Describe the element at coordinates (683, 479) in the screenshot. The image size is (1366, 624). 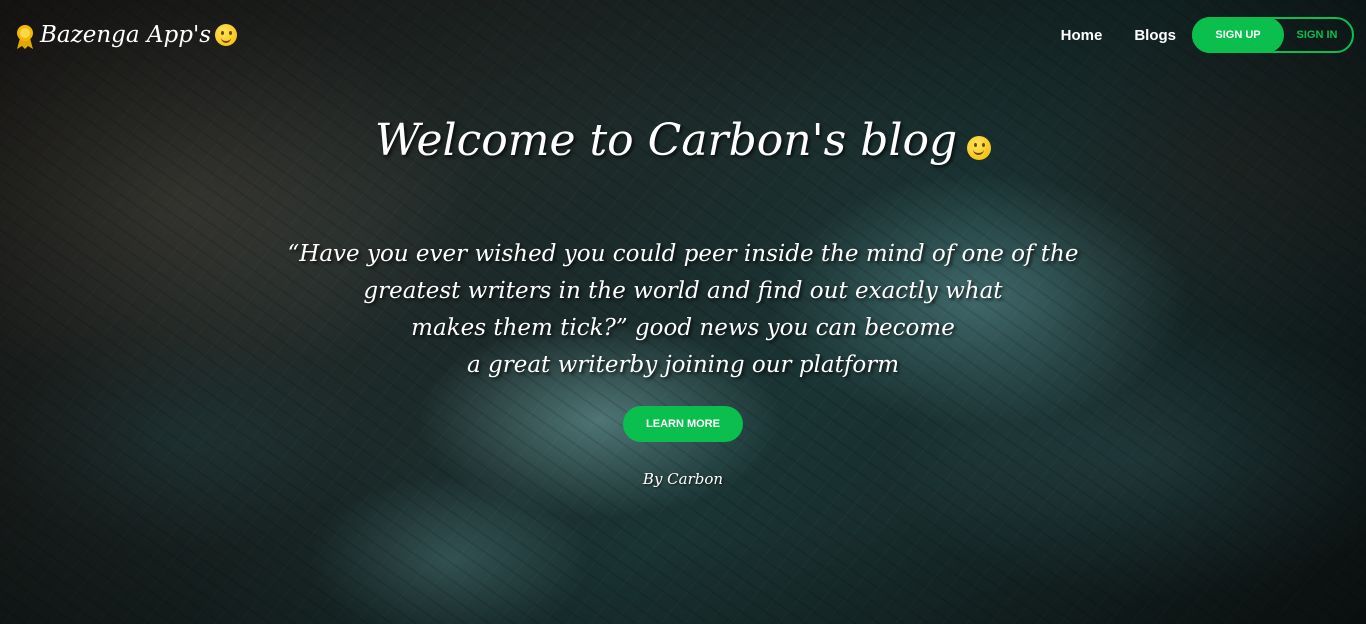
I see `author-byline: By Carbon` at that location.